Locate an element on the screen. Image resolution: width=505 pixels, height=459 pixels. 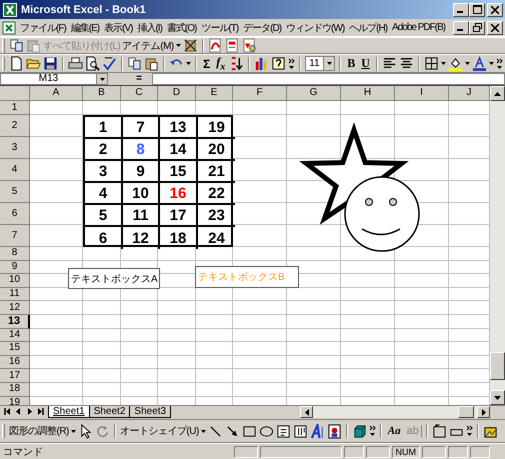
oval-icon is located at coordinates (266, 431).